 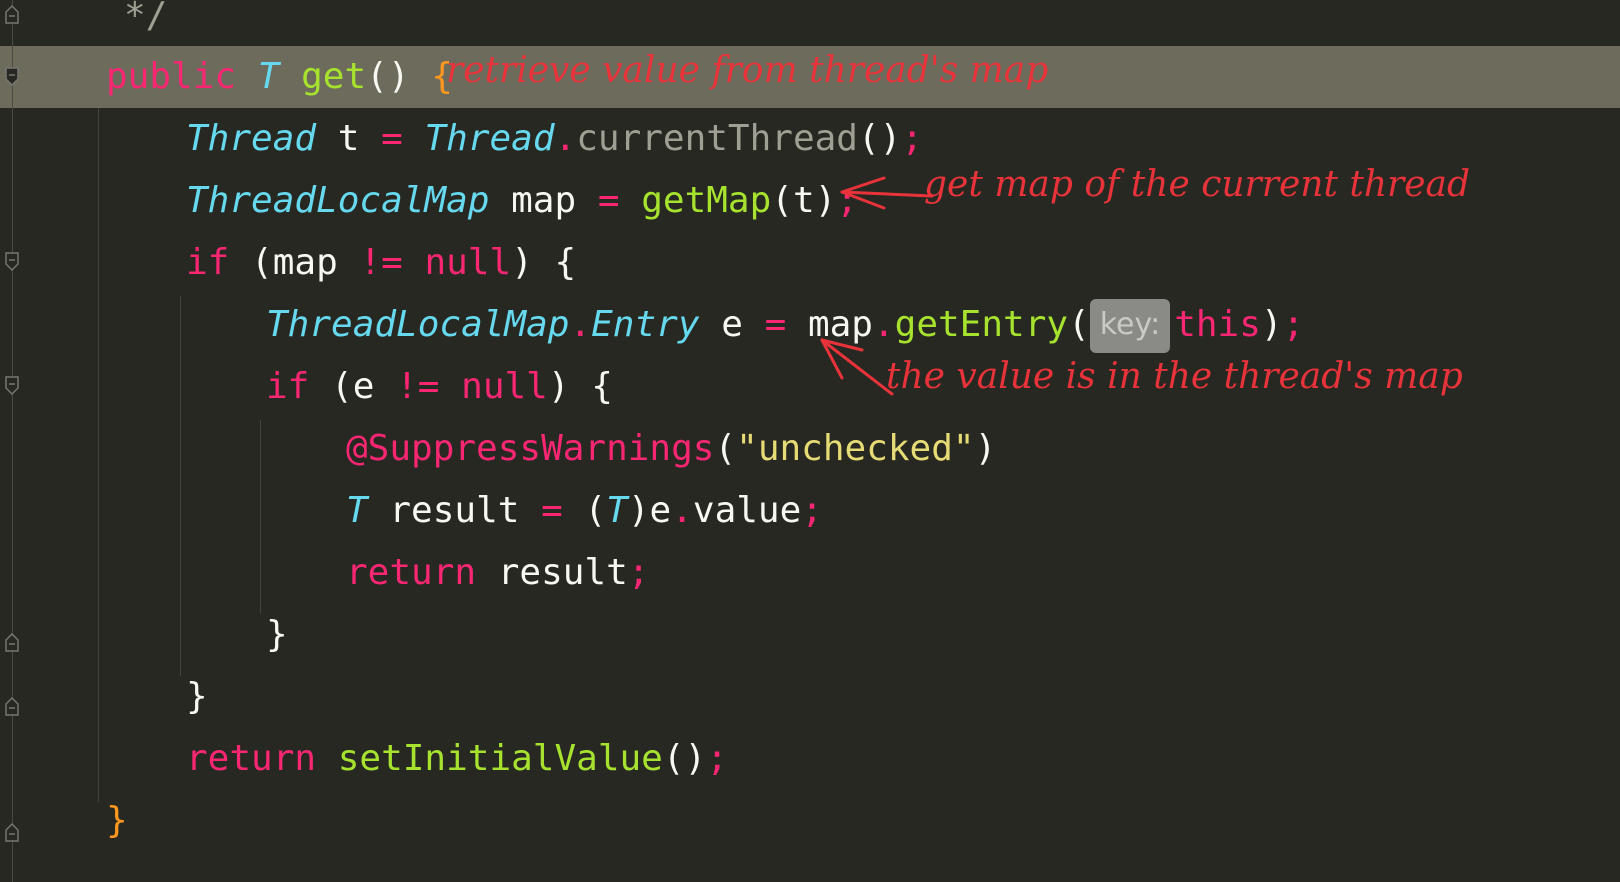 I want to click on arrow-get-map, so click(x=887, y=193).